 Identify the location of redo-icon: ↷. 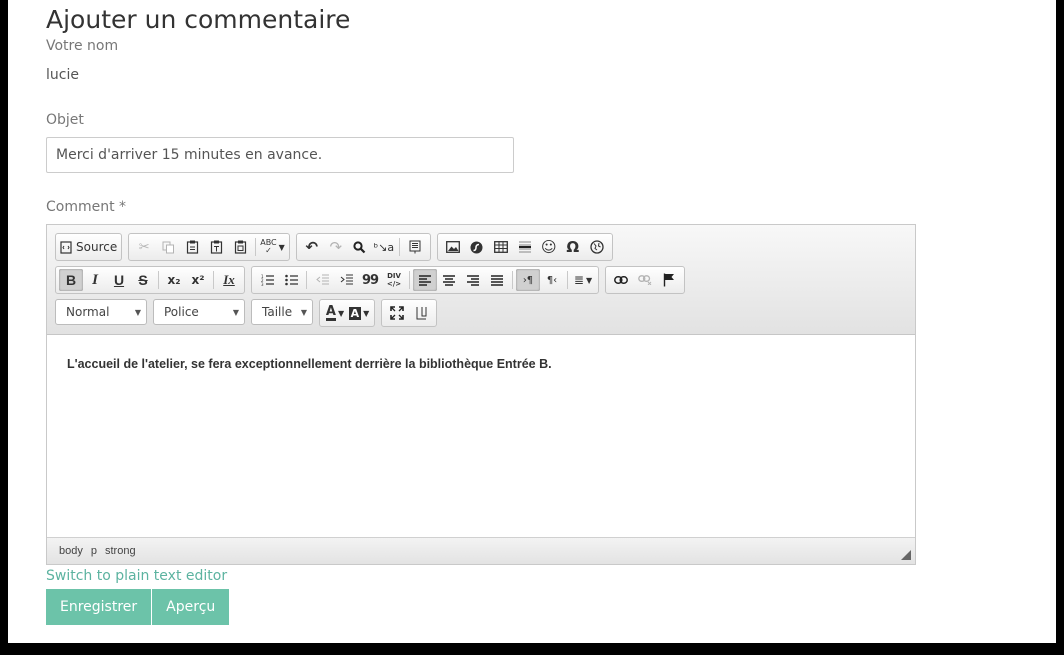
(336, 247).